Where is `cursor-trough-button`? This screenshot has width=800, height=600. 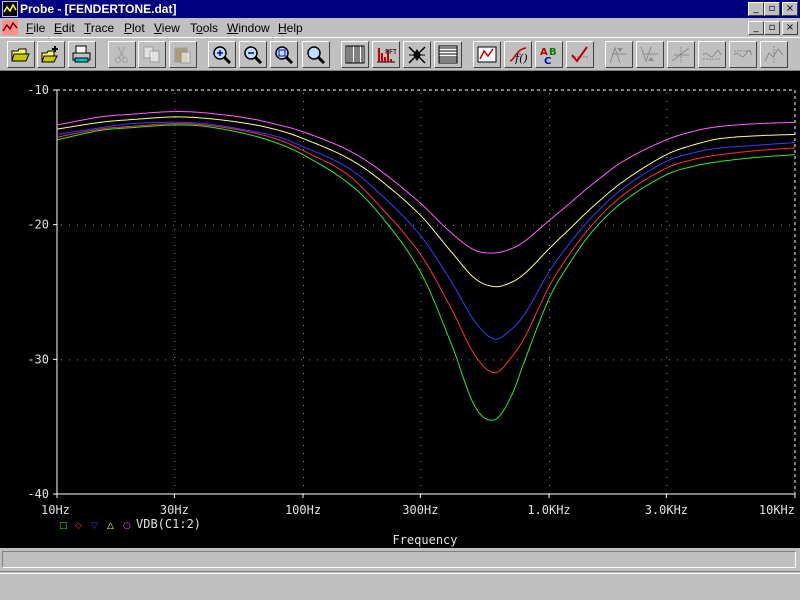
cursor-trough-button is located at coordinates (650, 54).